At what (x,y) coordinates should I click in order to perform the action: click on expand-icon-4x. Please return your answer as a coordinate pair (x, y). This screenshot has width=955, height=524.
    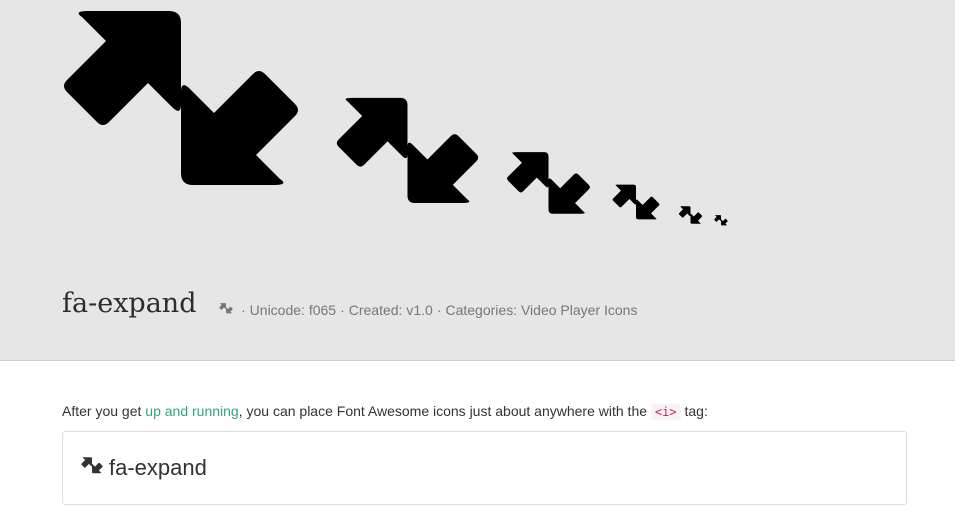
    Looking at the image, I should click on (407, 150).